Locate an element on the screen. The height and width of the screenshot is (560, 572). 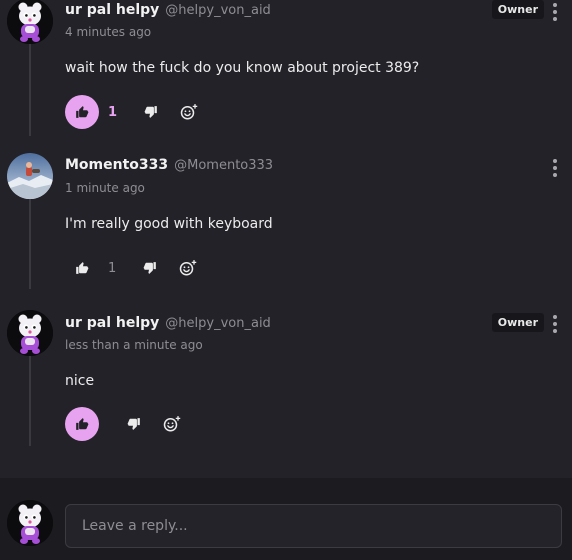
comment-timestamp: 1 minute ago is located at coordinates (105, 188).